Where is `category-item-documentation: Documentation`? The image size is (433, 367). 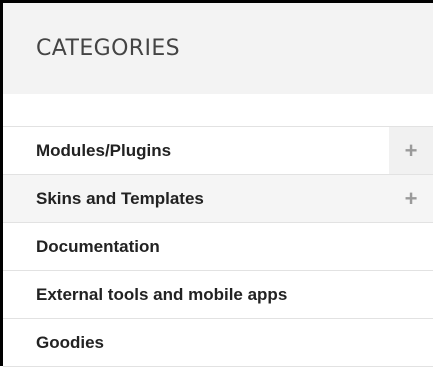
category-item-documentation: Documentation is located at coordinates (218, 247).